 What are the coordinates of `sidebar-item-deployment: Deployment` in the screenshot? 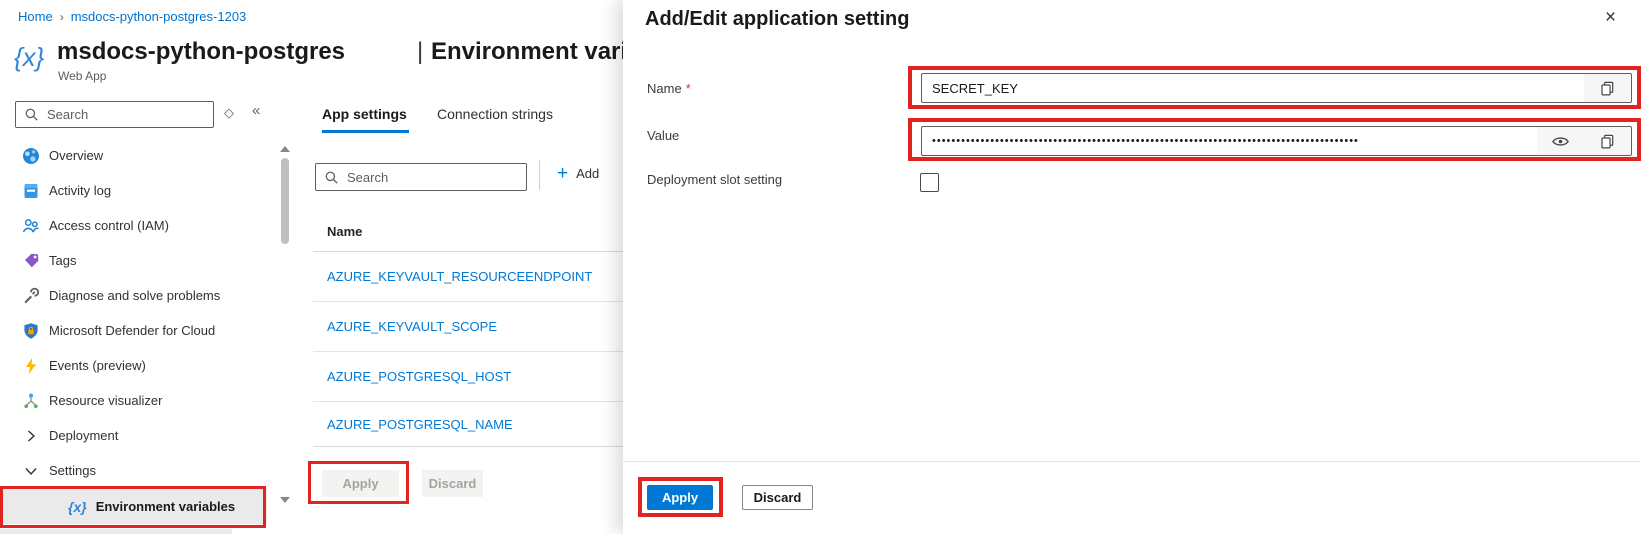 It's located at (133, 435).